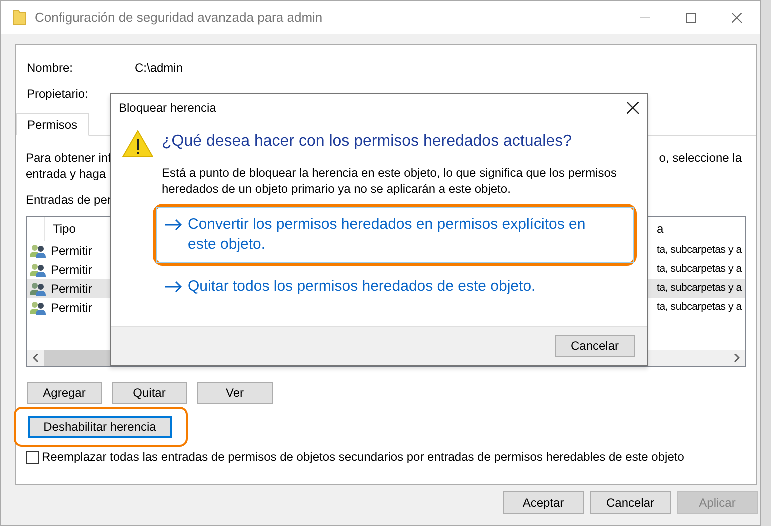 This screenshot has width=771, height=526. What do you see at coordinates (395, 287) in the screenshot?
I see `option-link: Quitar todos los permisos heredados de este objeto.` at bounding box center [395, 287].